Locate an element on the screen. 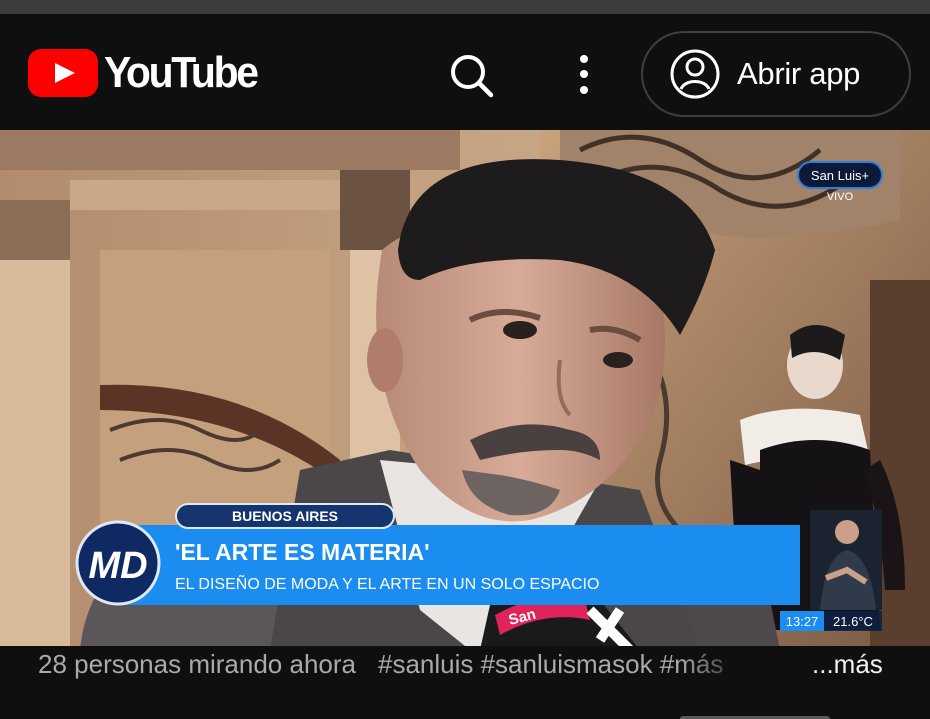  open-app-label: Abrir app is located at coordinates (799, 73).